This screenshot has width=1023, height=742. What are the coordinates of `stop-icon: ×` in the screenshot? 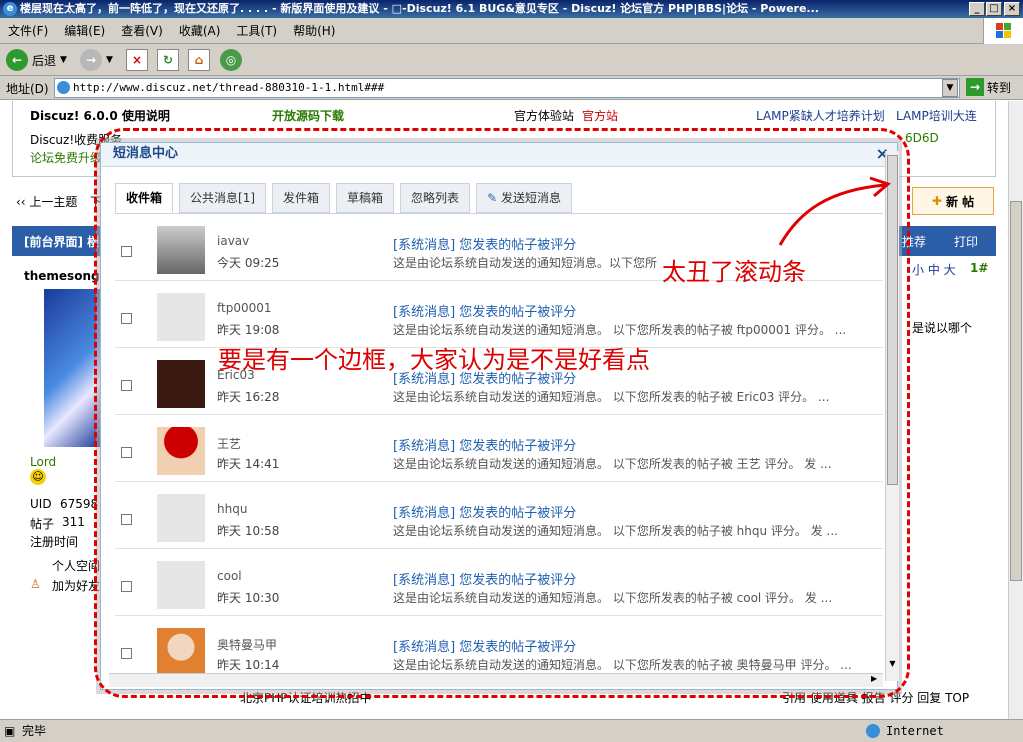 It's located at (137, 60).